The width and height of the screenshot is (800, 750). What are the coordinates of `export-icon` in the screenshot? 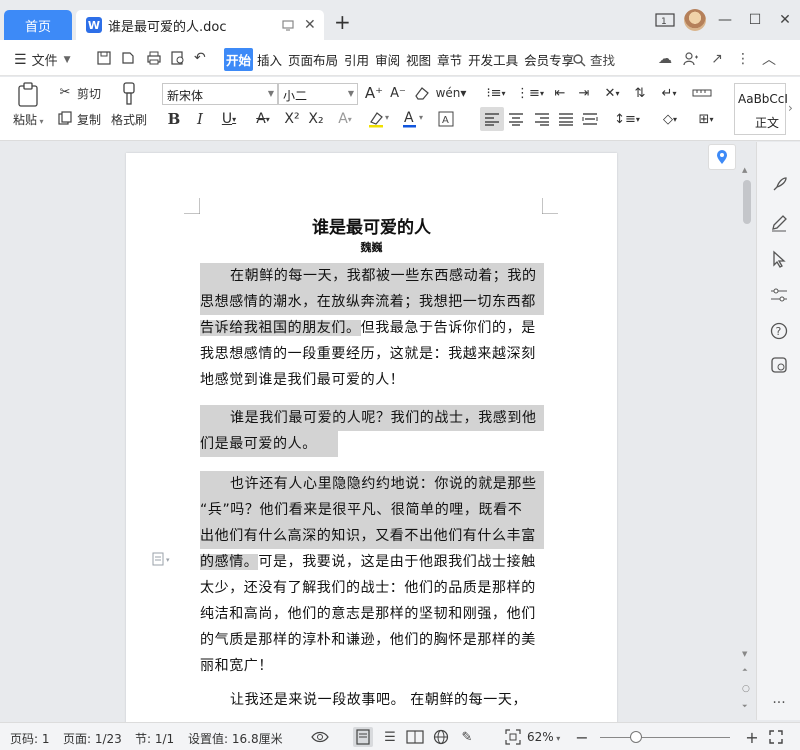 It's located at (128, 58).